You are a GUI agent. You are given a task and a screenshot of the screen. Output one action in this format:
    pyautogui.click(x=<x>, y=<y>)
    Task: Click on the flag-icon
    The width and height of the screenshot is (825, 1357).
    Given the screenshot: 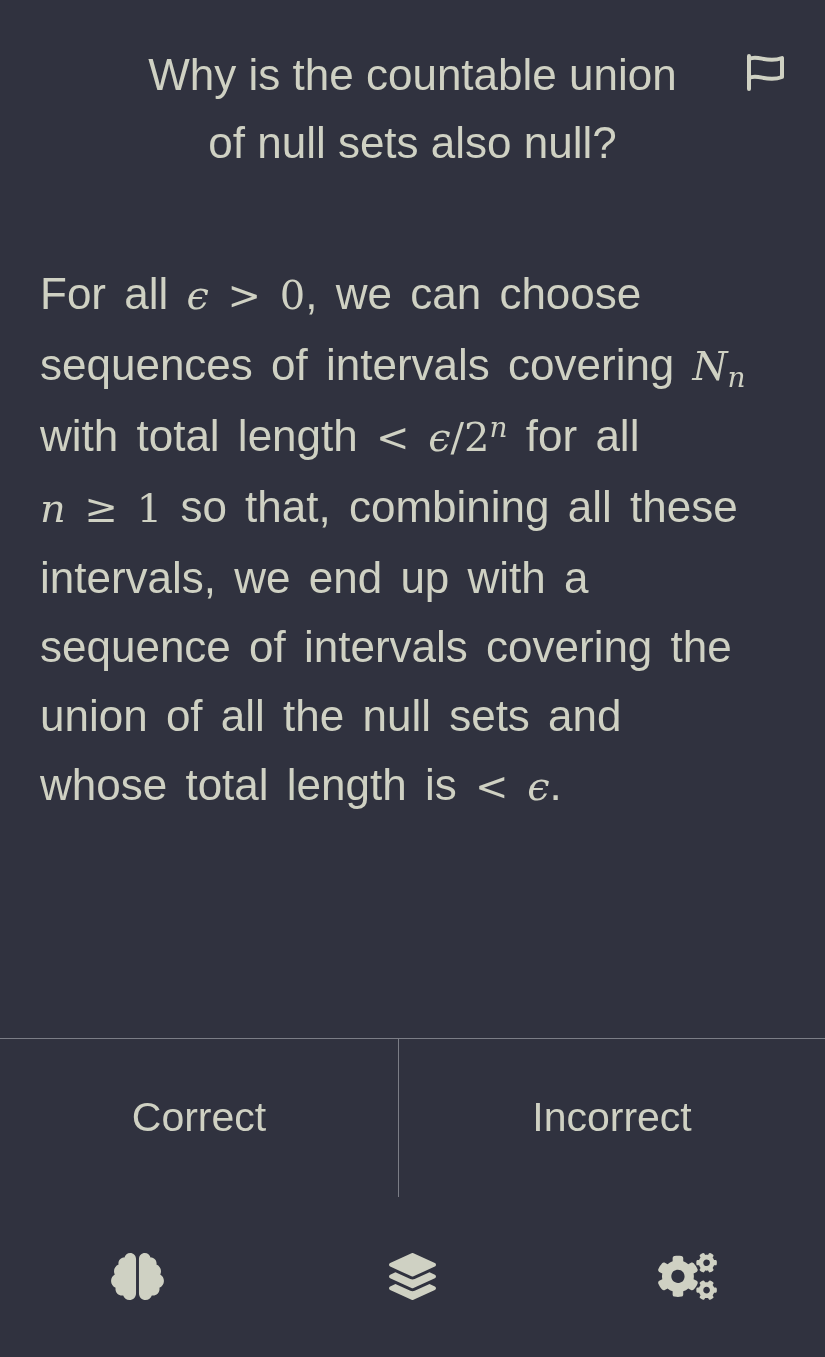 What is the action you would take?
    pyautogui.click(x=765, y=72)
    